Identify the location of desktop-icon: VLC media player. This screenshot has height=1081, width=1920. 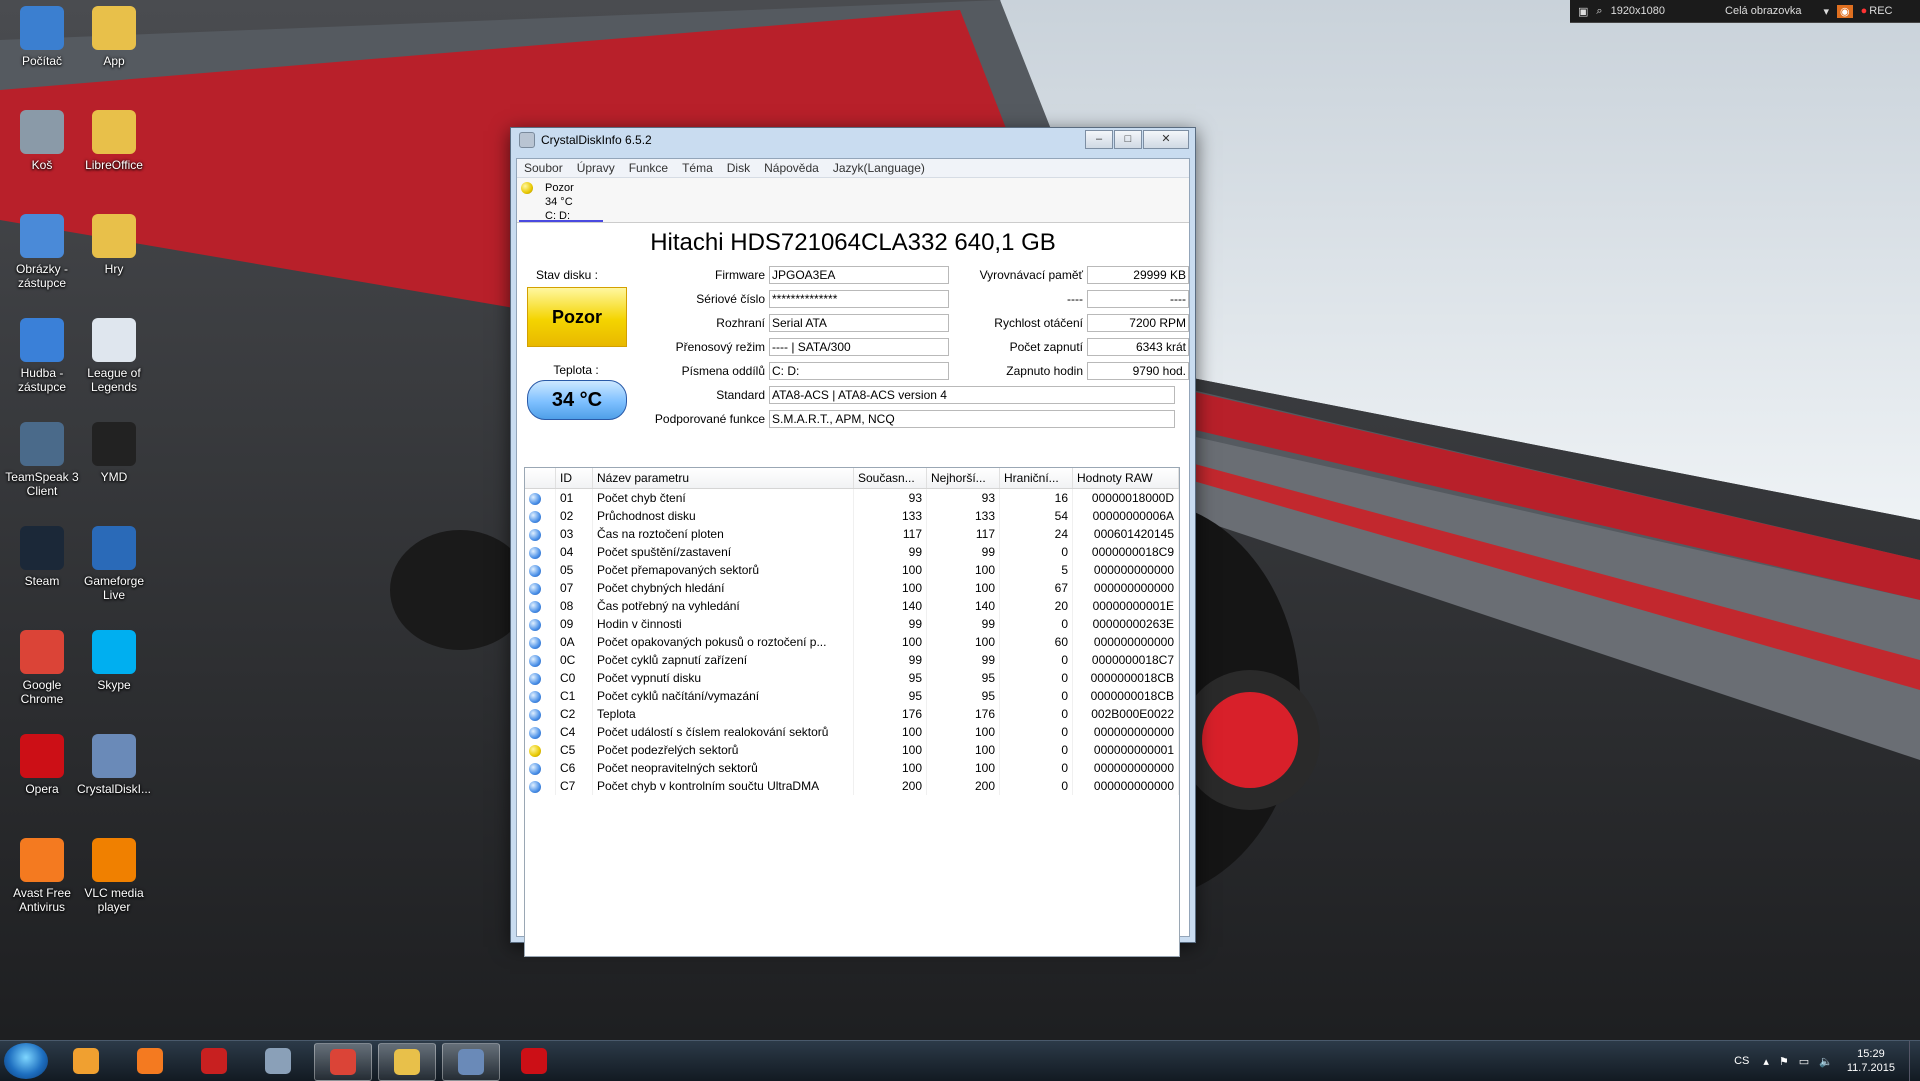
(114, 876).